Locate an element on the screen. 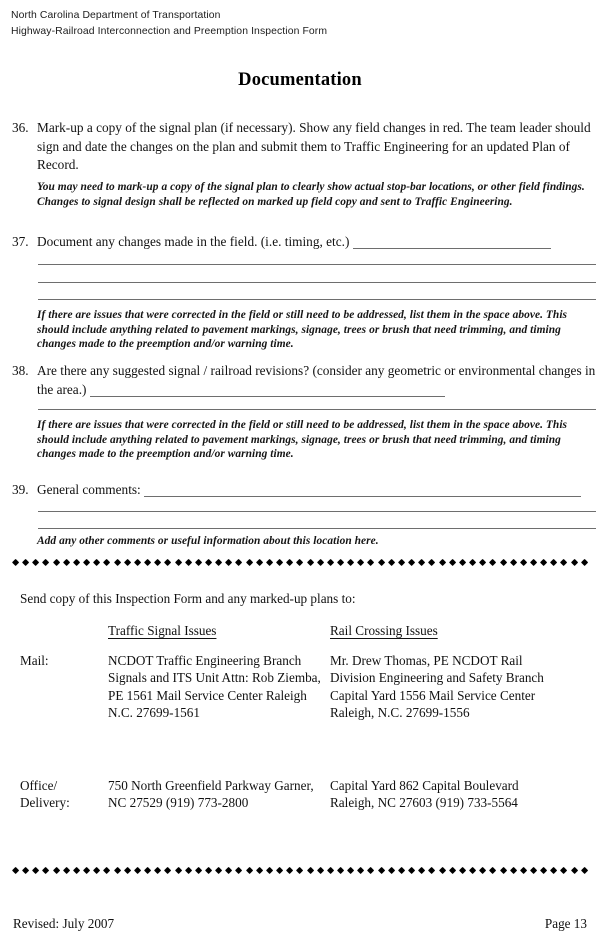 The height and width of the screenshot is (951, 600). question-38-answer-field is located at coordinates (267, 391).